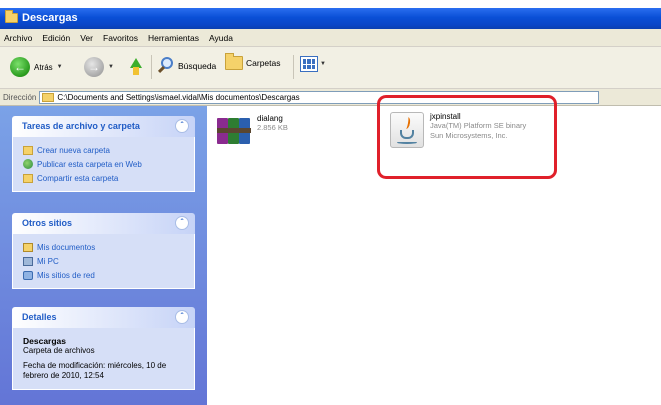 The width and height of the screenshot is (661, 405). What do you see at coordinates (166, 66) in the screenshot?
I see `search-icon` at bounding box center [166, 66].